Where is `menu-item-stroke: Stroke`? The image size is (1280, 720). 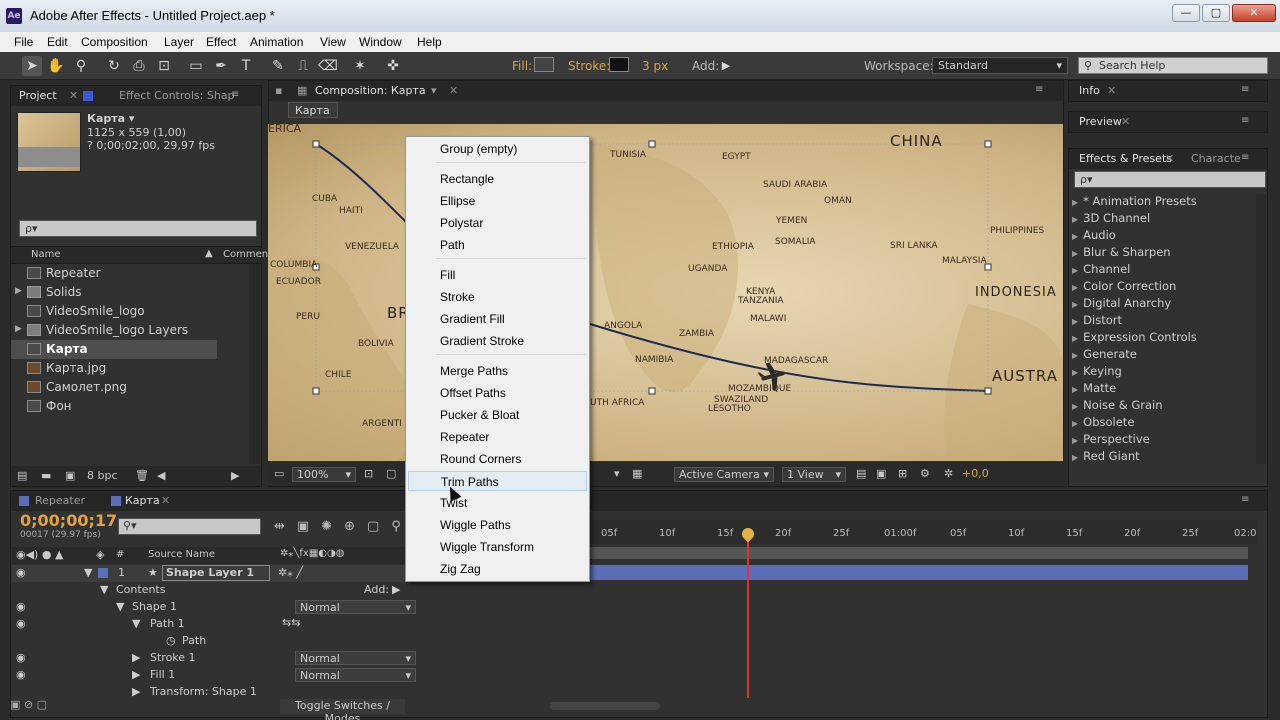 menu-item-stroke: Stroke is located at coordinates (497, 297).